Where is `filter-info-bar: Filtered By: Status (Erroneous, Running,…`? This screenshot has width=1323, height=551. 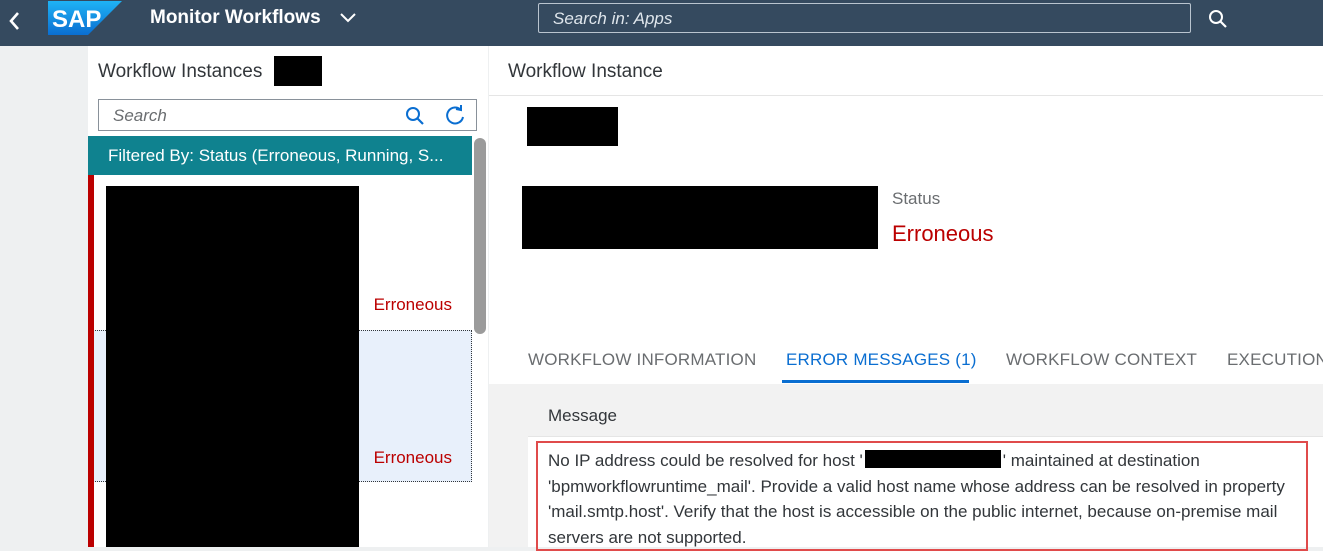 filter-info-bar: Filtered By: Status (Erroneous, Running,… is located at coordinates (280, 155).